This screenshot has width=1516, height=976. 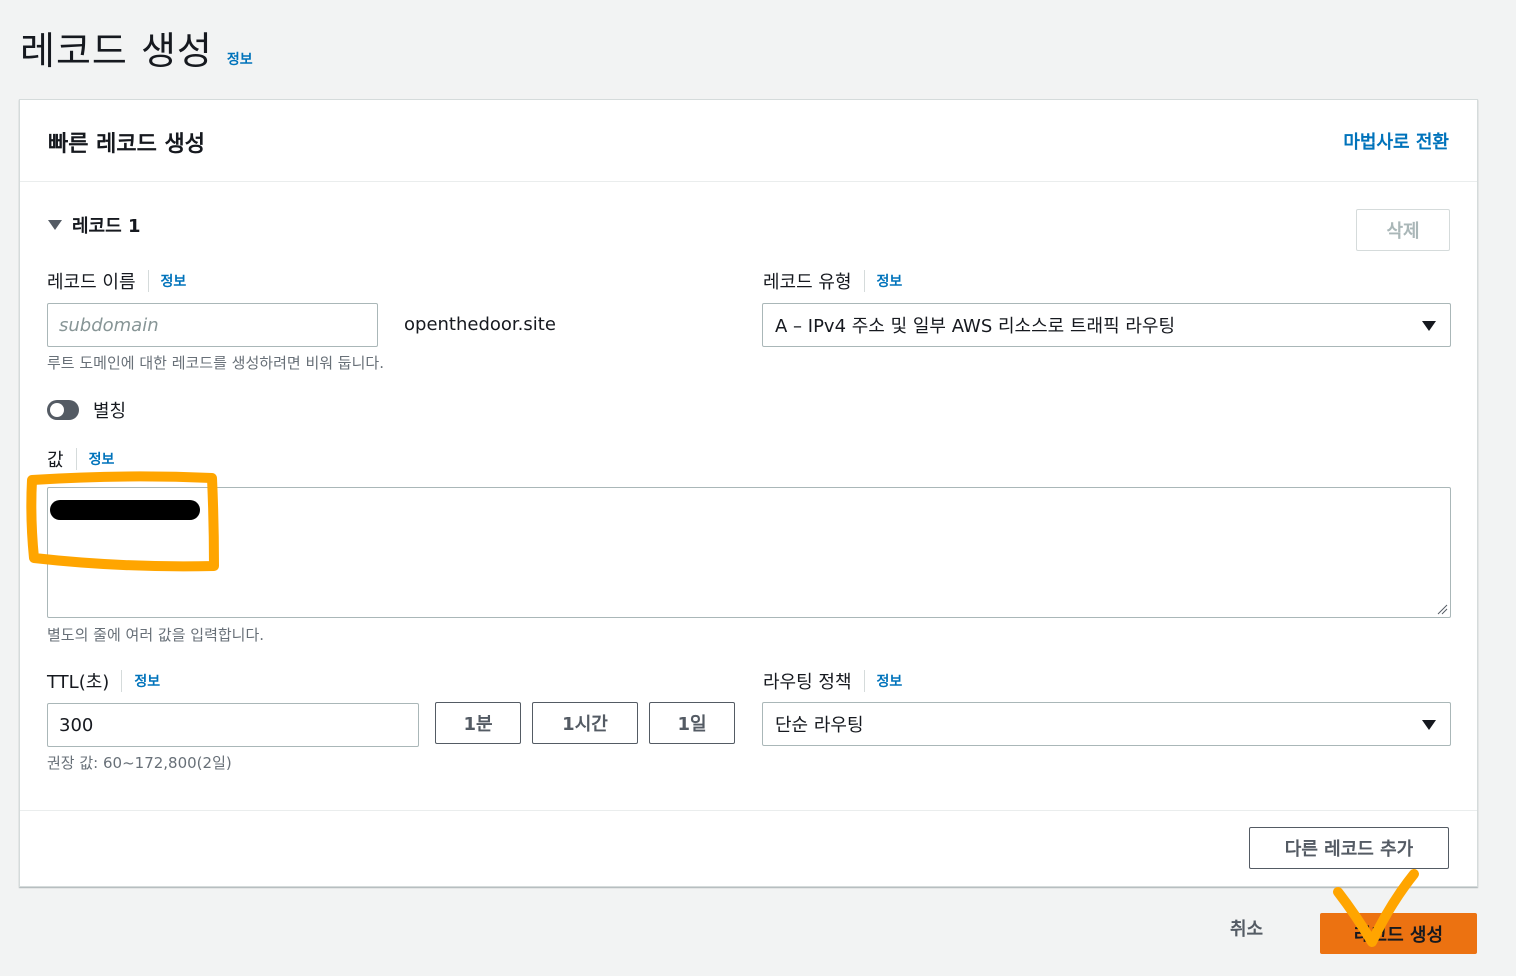 What do you see at coordinates (78, 682) in the screenshot?
I see `ttl-label: TTL(초)` at bounding box center [78, 682].